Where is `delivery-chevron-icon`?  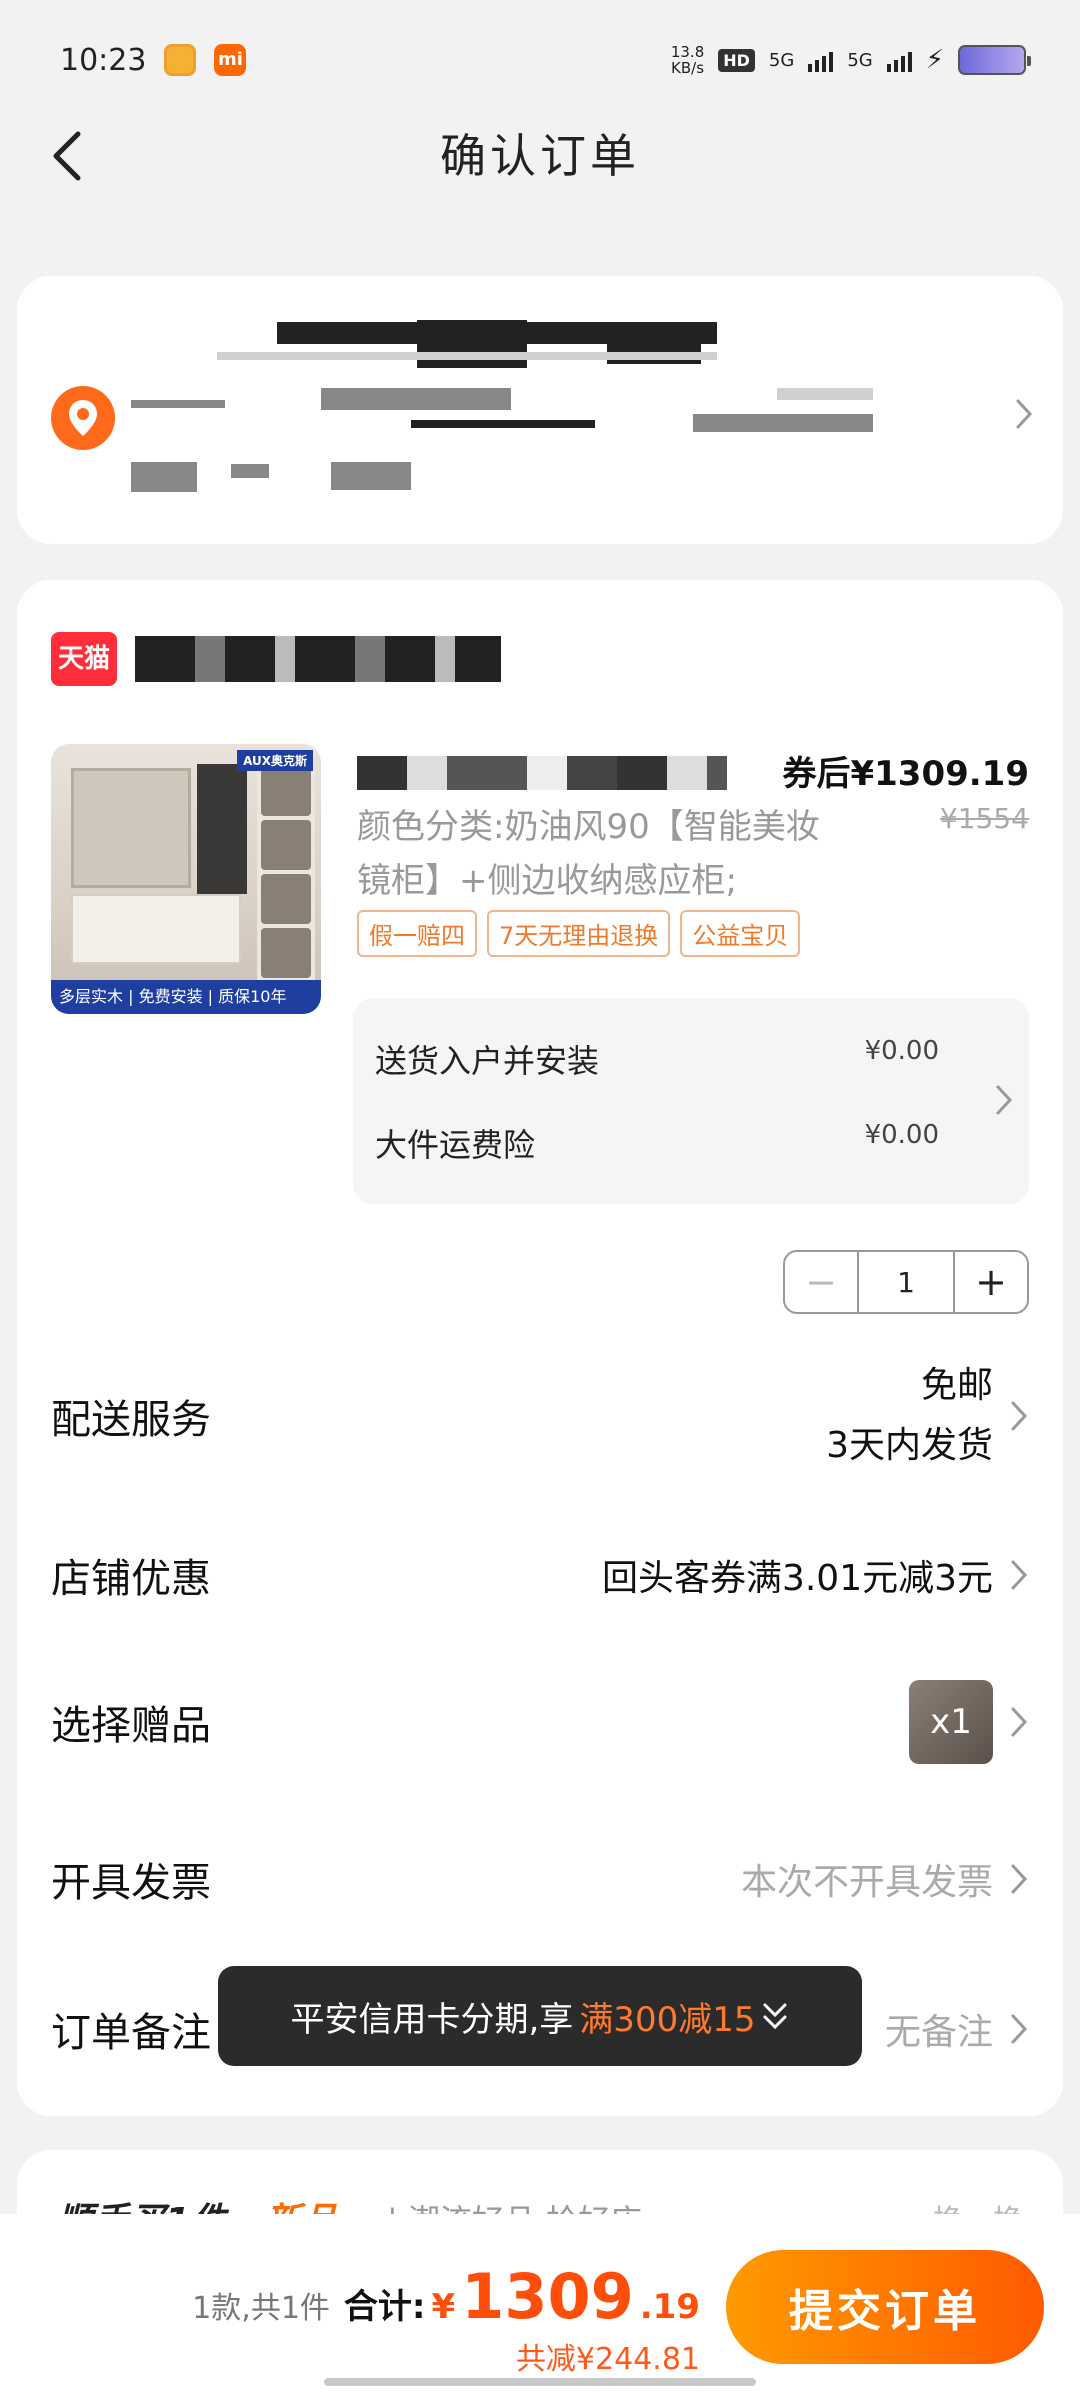
delivery-chevron-icon is located at coordinates (1019, 1416).